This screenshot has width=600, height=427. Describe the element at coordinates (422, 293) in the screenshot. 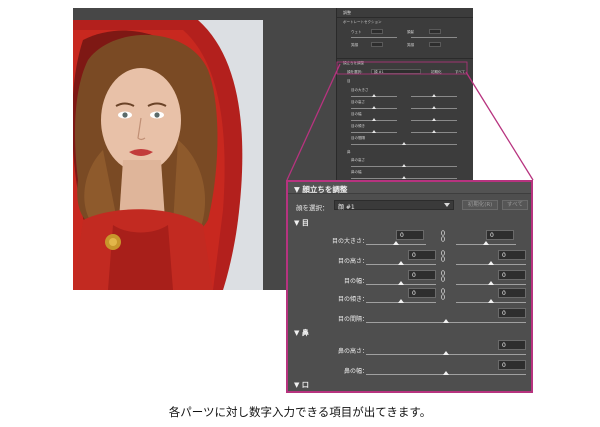

I see `eye-tilt-left-input: 0` at that location.